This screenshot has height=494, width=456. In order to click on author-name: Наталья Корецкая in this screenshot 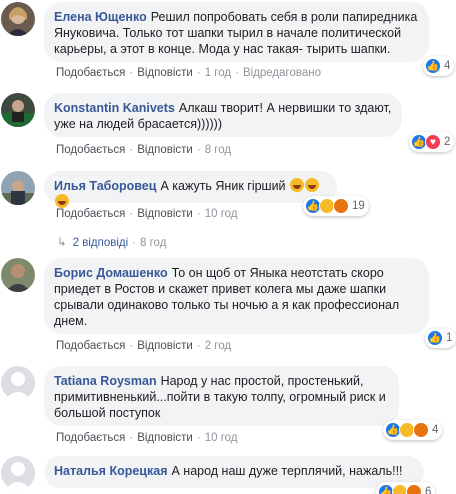, I will do `click(110, 471)`.